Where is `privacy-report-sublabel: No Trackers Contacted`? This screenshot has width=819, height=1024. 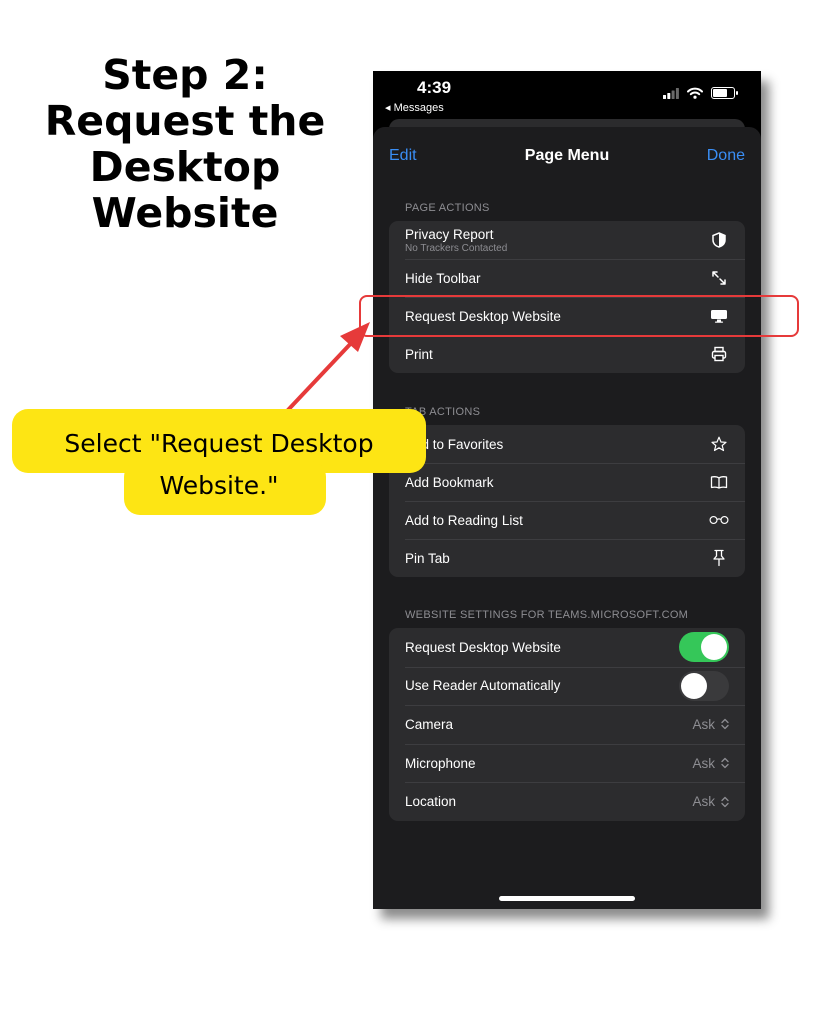 privacy-report-sublabel: No Trackers Contacted is located at coordinates (456, 248).